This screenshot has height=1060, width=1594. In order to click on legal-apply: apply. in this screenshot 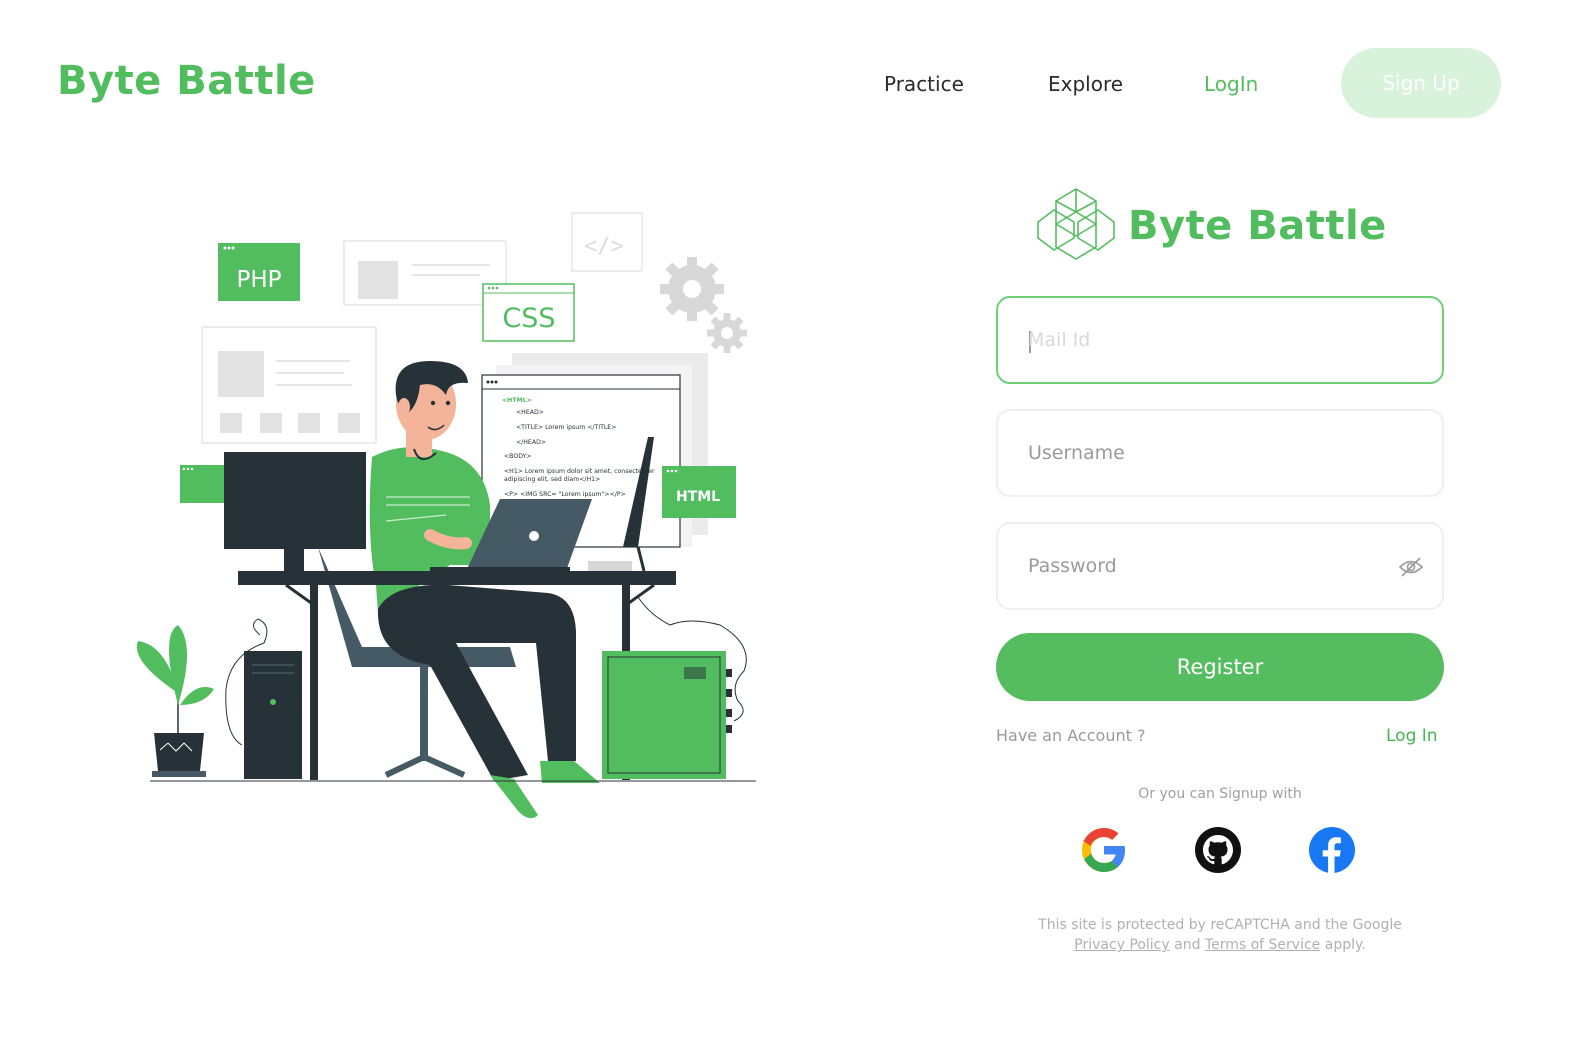, I will do `click(1345, 945)`.